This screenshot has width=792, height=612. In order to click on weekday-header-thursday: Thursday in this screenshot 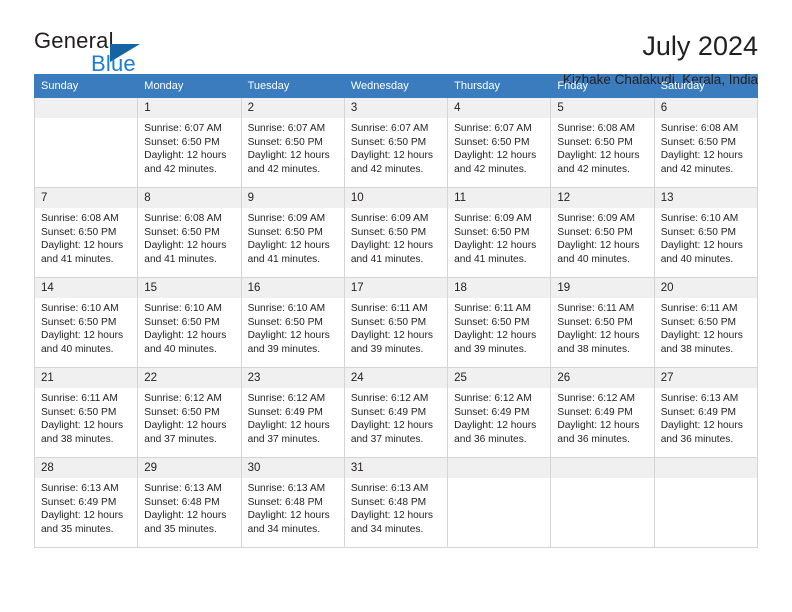, I will do `click(499, 86)`.